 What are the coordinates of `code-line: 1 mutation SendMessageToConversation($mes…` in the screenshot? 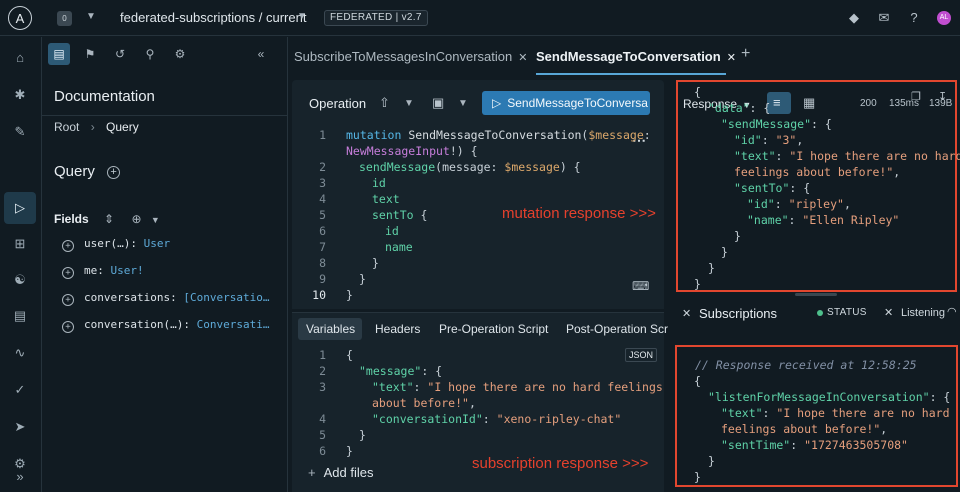 It's located at (485, 135).